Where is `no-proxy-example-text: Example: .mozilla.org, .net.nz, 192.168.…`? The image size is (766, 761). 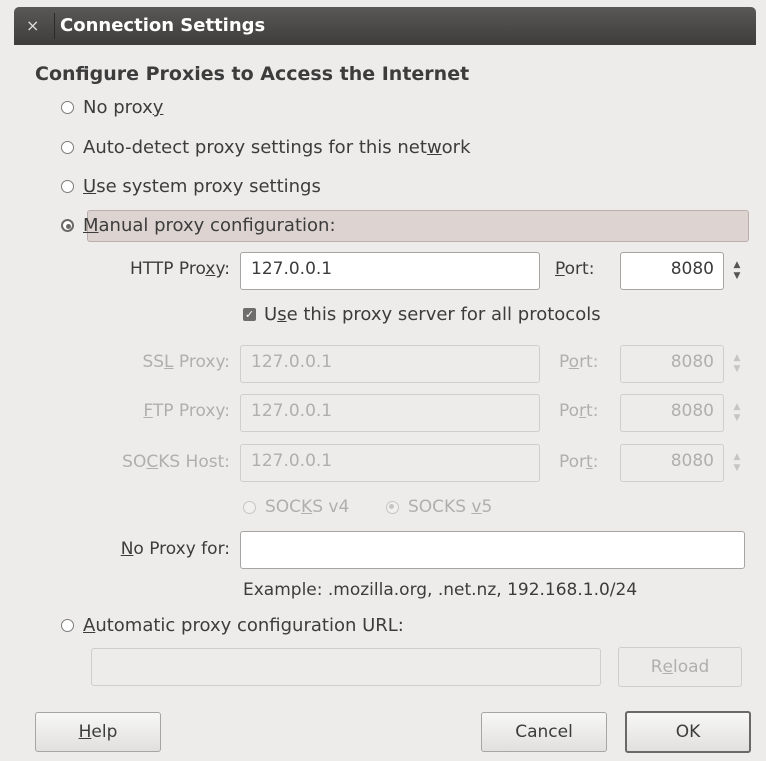 no-proxy-example-text: Example: .mozilla.org, .net.nz, 192.168.… is located at coordinates (440, 590).